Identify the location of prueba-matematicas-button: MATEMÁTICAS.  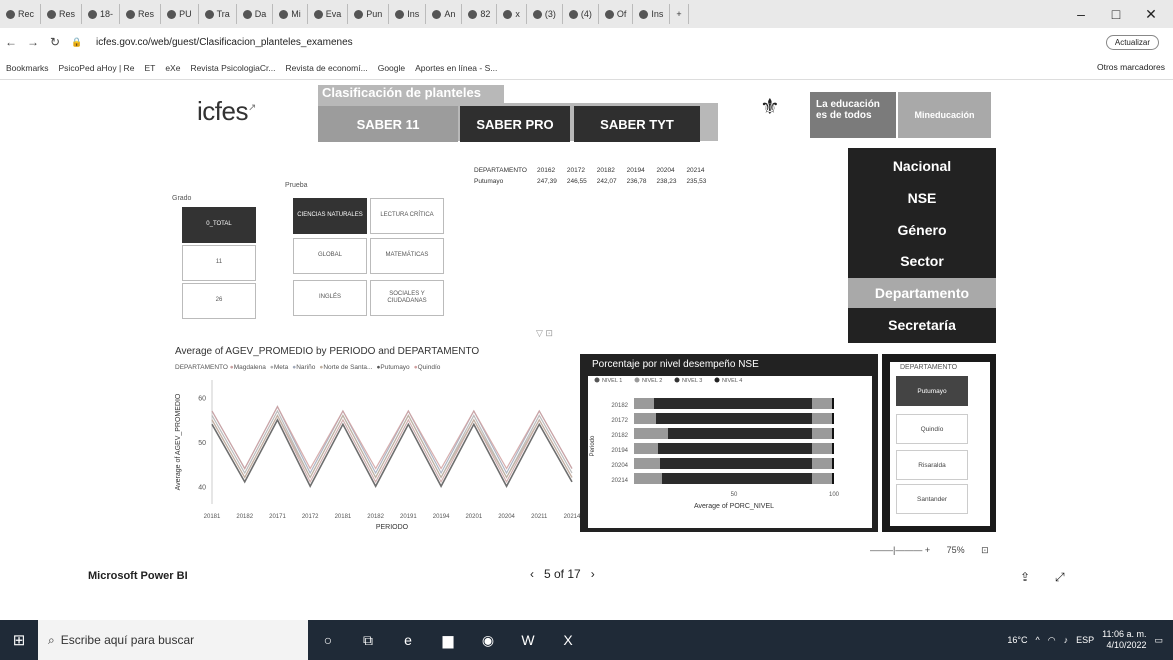
(407, 256).